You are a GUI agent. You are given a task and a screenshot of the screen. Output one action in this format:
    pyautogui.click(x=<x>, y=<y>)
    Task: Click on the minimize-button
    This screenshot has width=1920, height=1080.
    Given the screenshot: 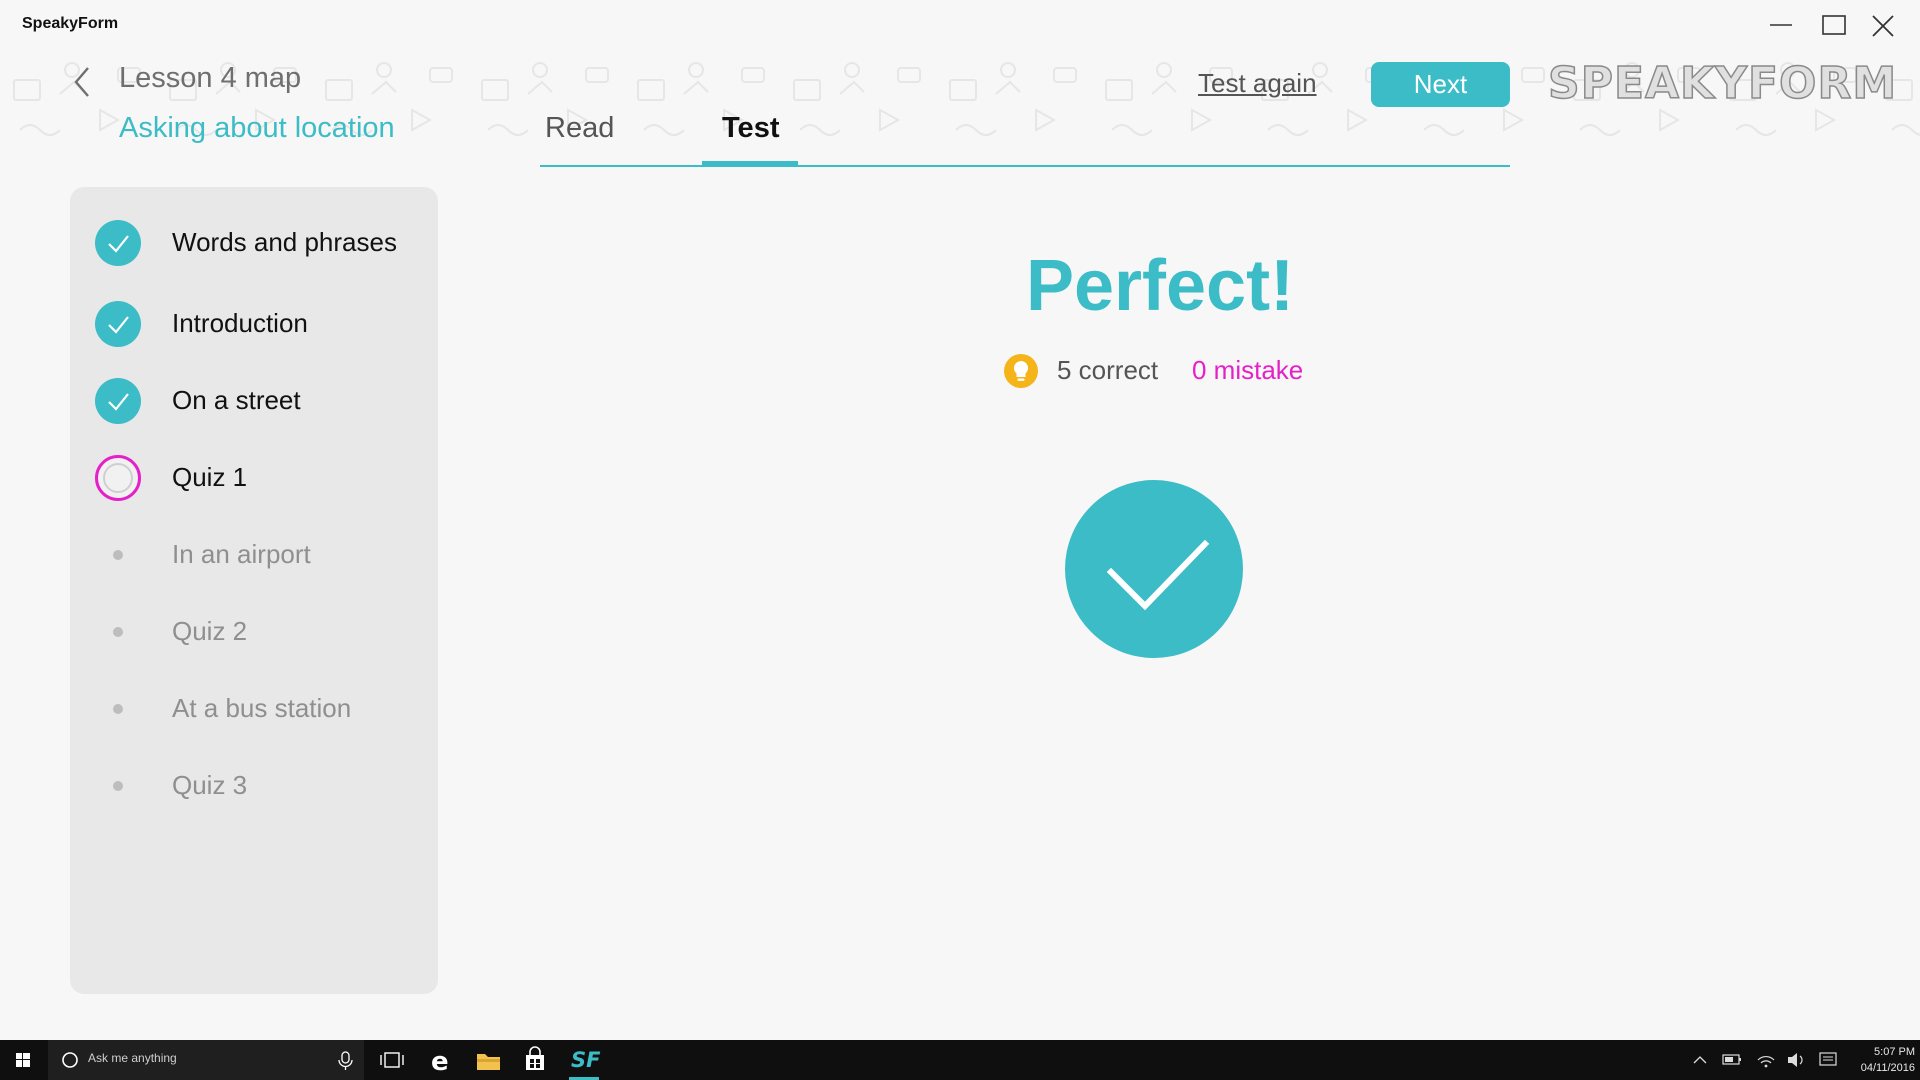 What is the action you would take?
    pyautogui.click(x=1780, y=25)
    